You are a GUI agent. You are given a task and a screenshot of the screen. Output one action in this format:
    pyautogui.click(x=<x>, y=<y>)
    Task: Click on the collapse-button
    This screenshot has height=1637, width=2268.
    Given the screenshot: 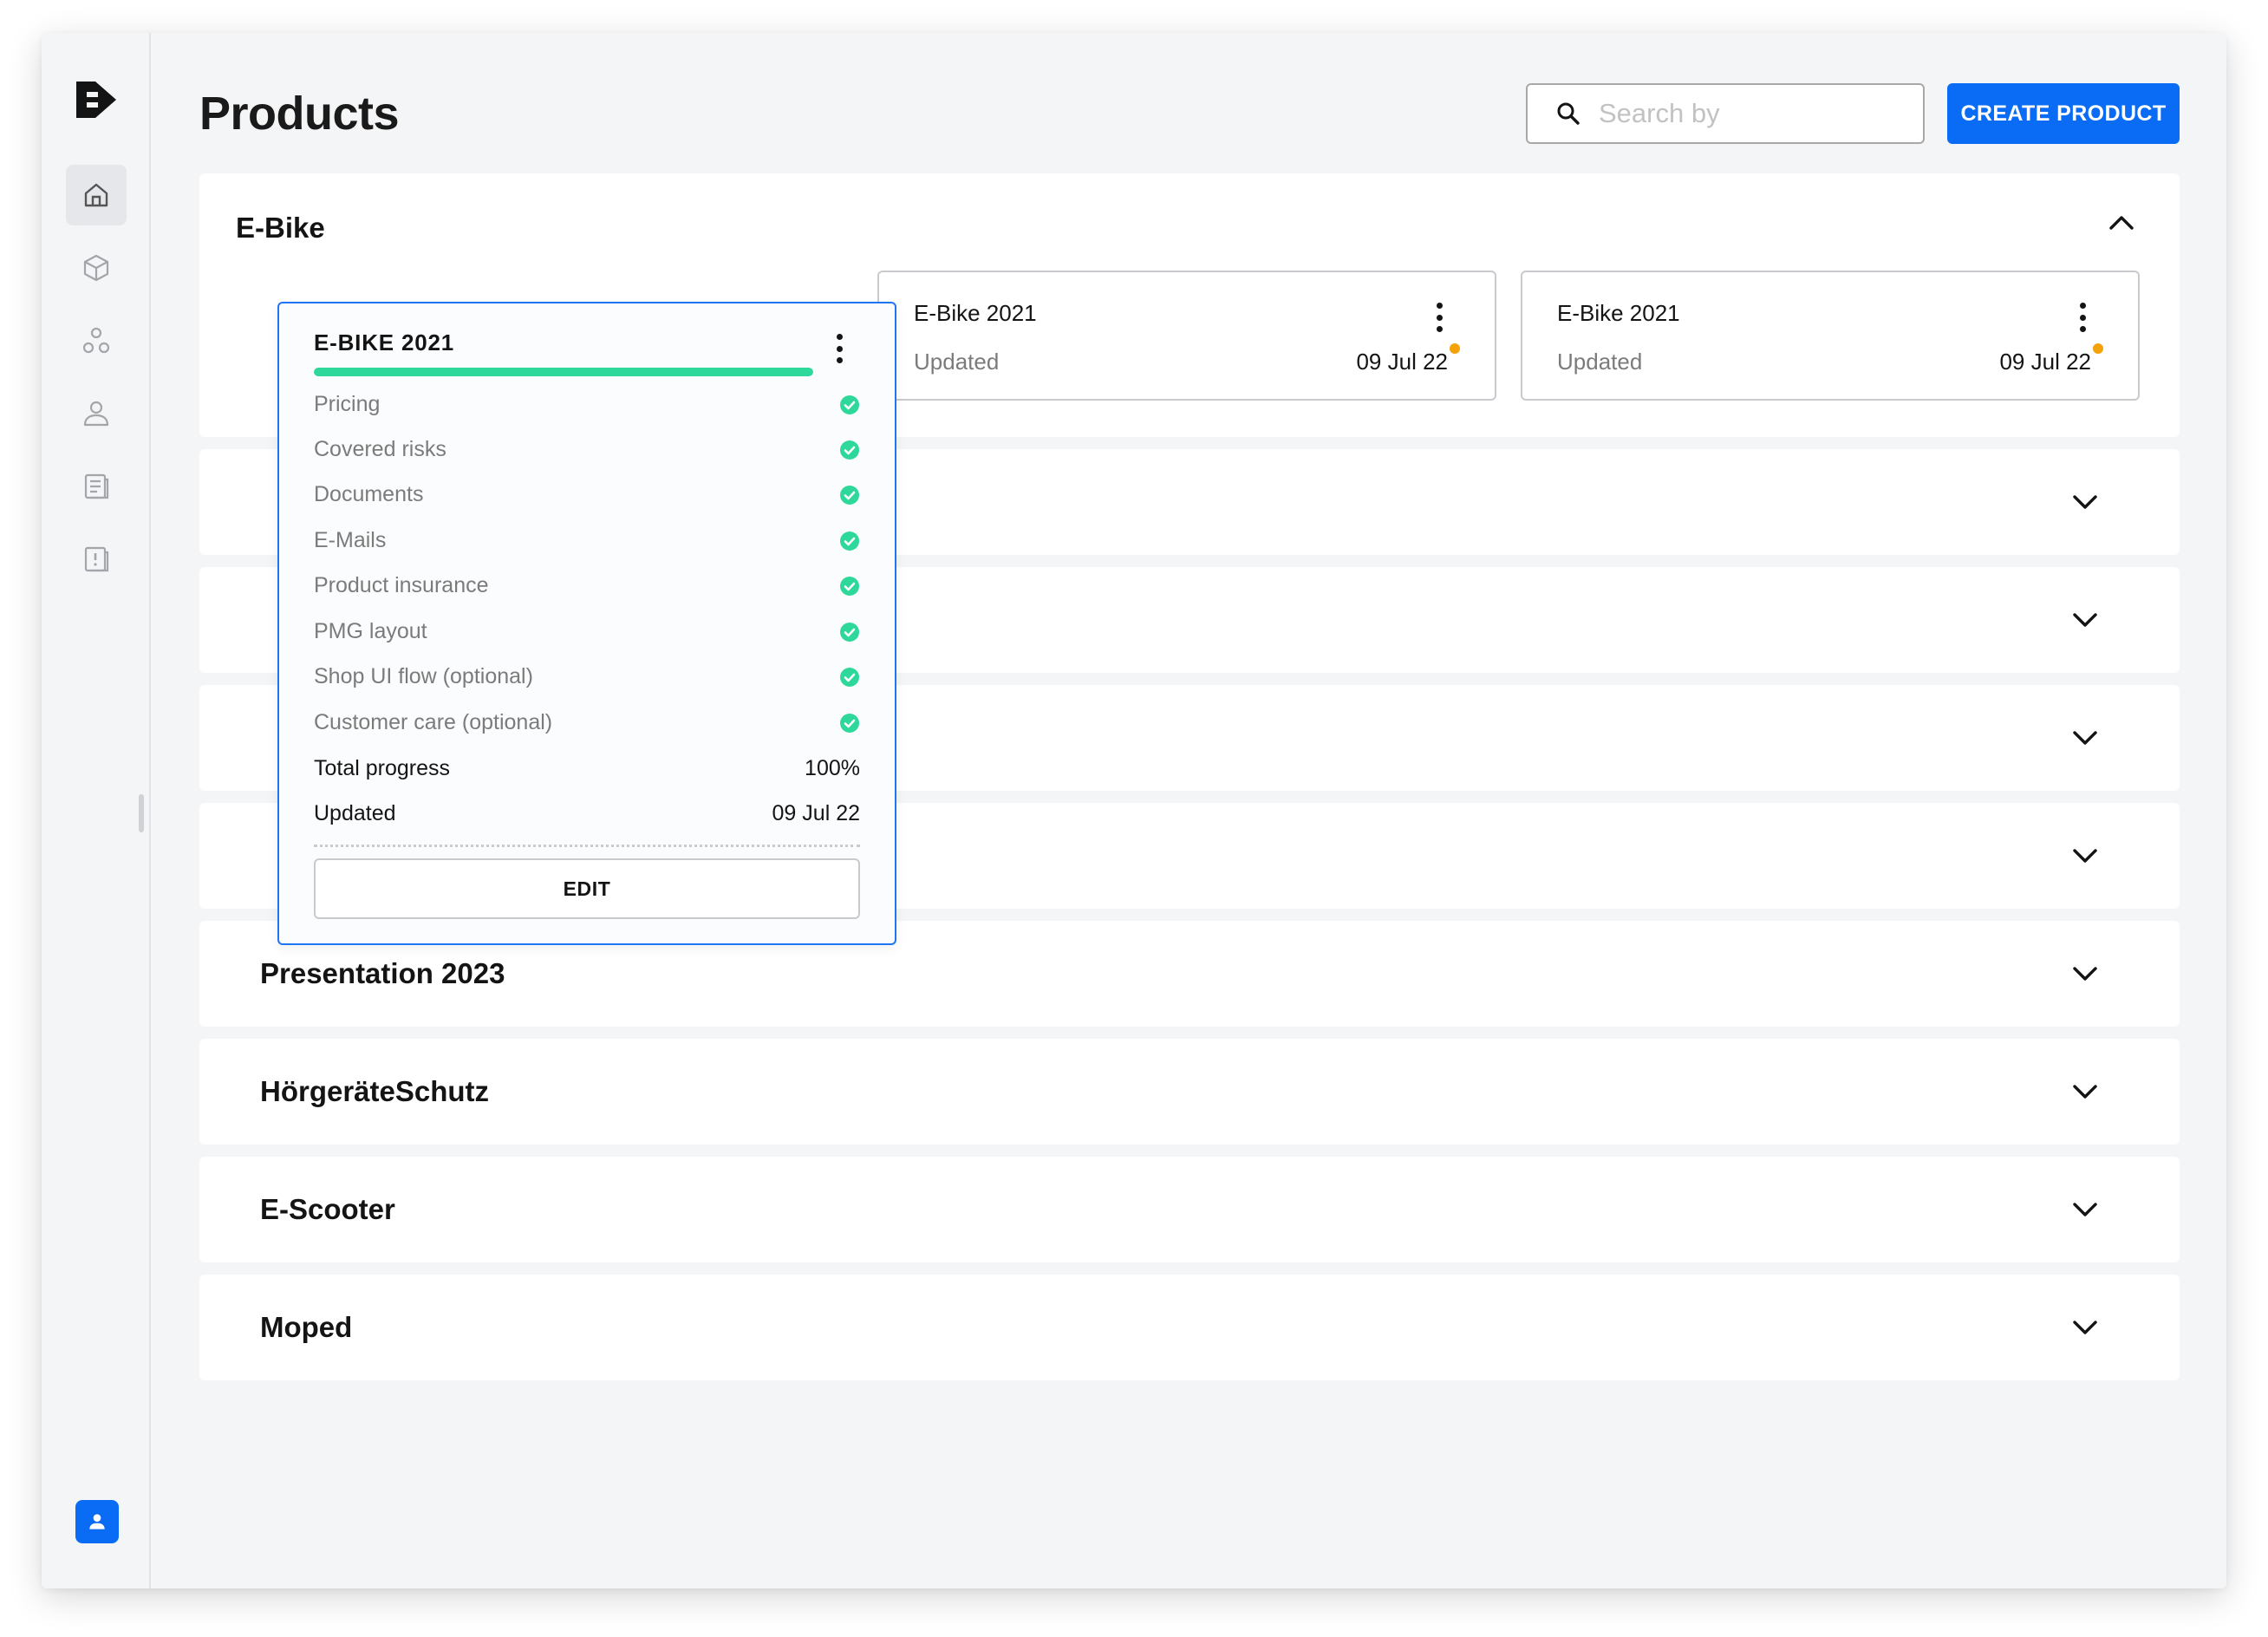 What is the action you would take?
    pyautogui.click(x=2121, y=223)
    